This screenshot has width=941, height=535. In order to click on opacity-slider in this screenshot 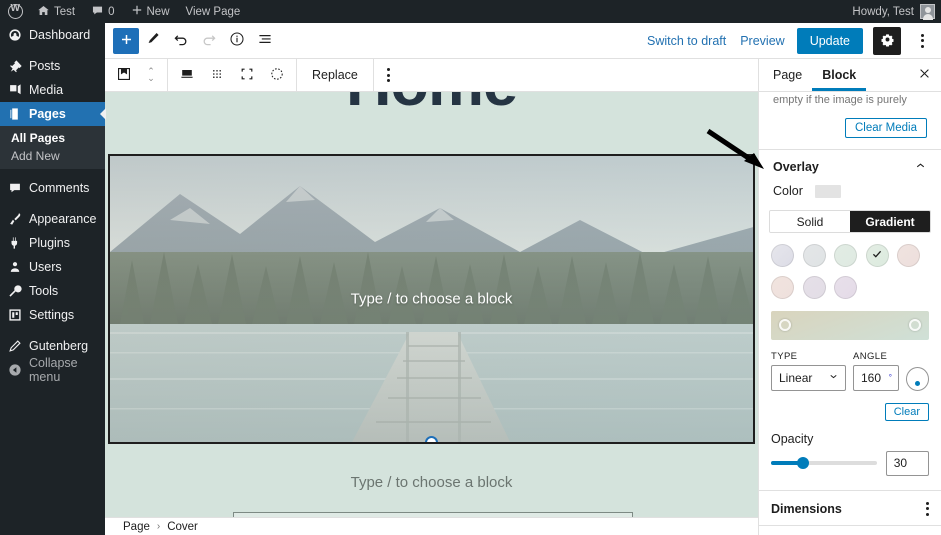, I will do `click(824, 463)`.